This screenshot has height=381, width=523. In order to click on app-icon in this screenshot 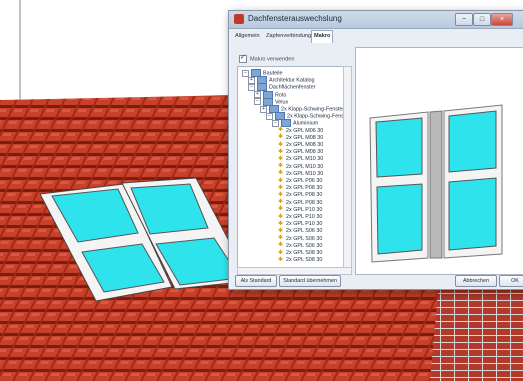, I will do `click(239, 19)`.